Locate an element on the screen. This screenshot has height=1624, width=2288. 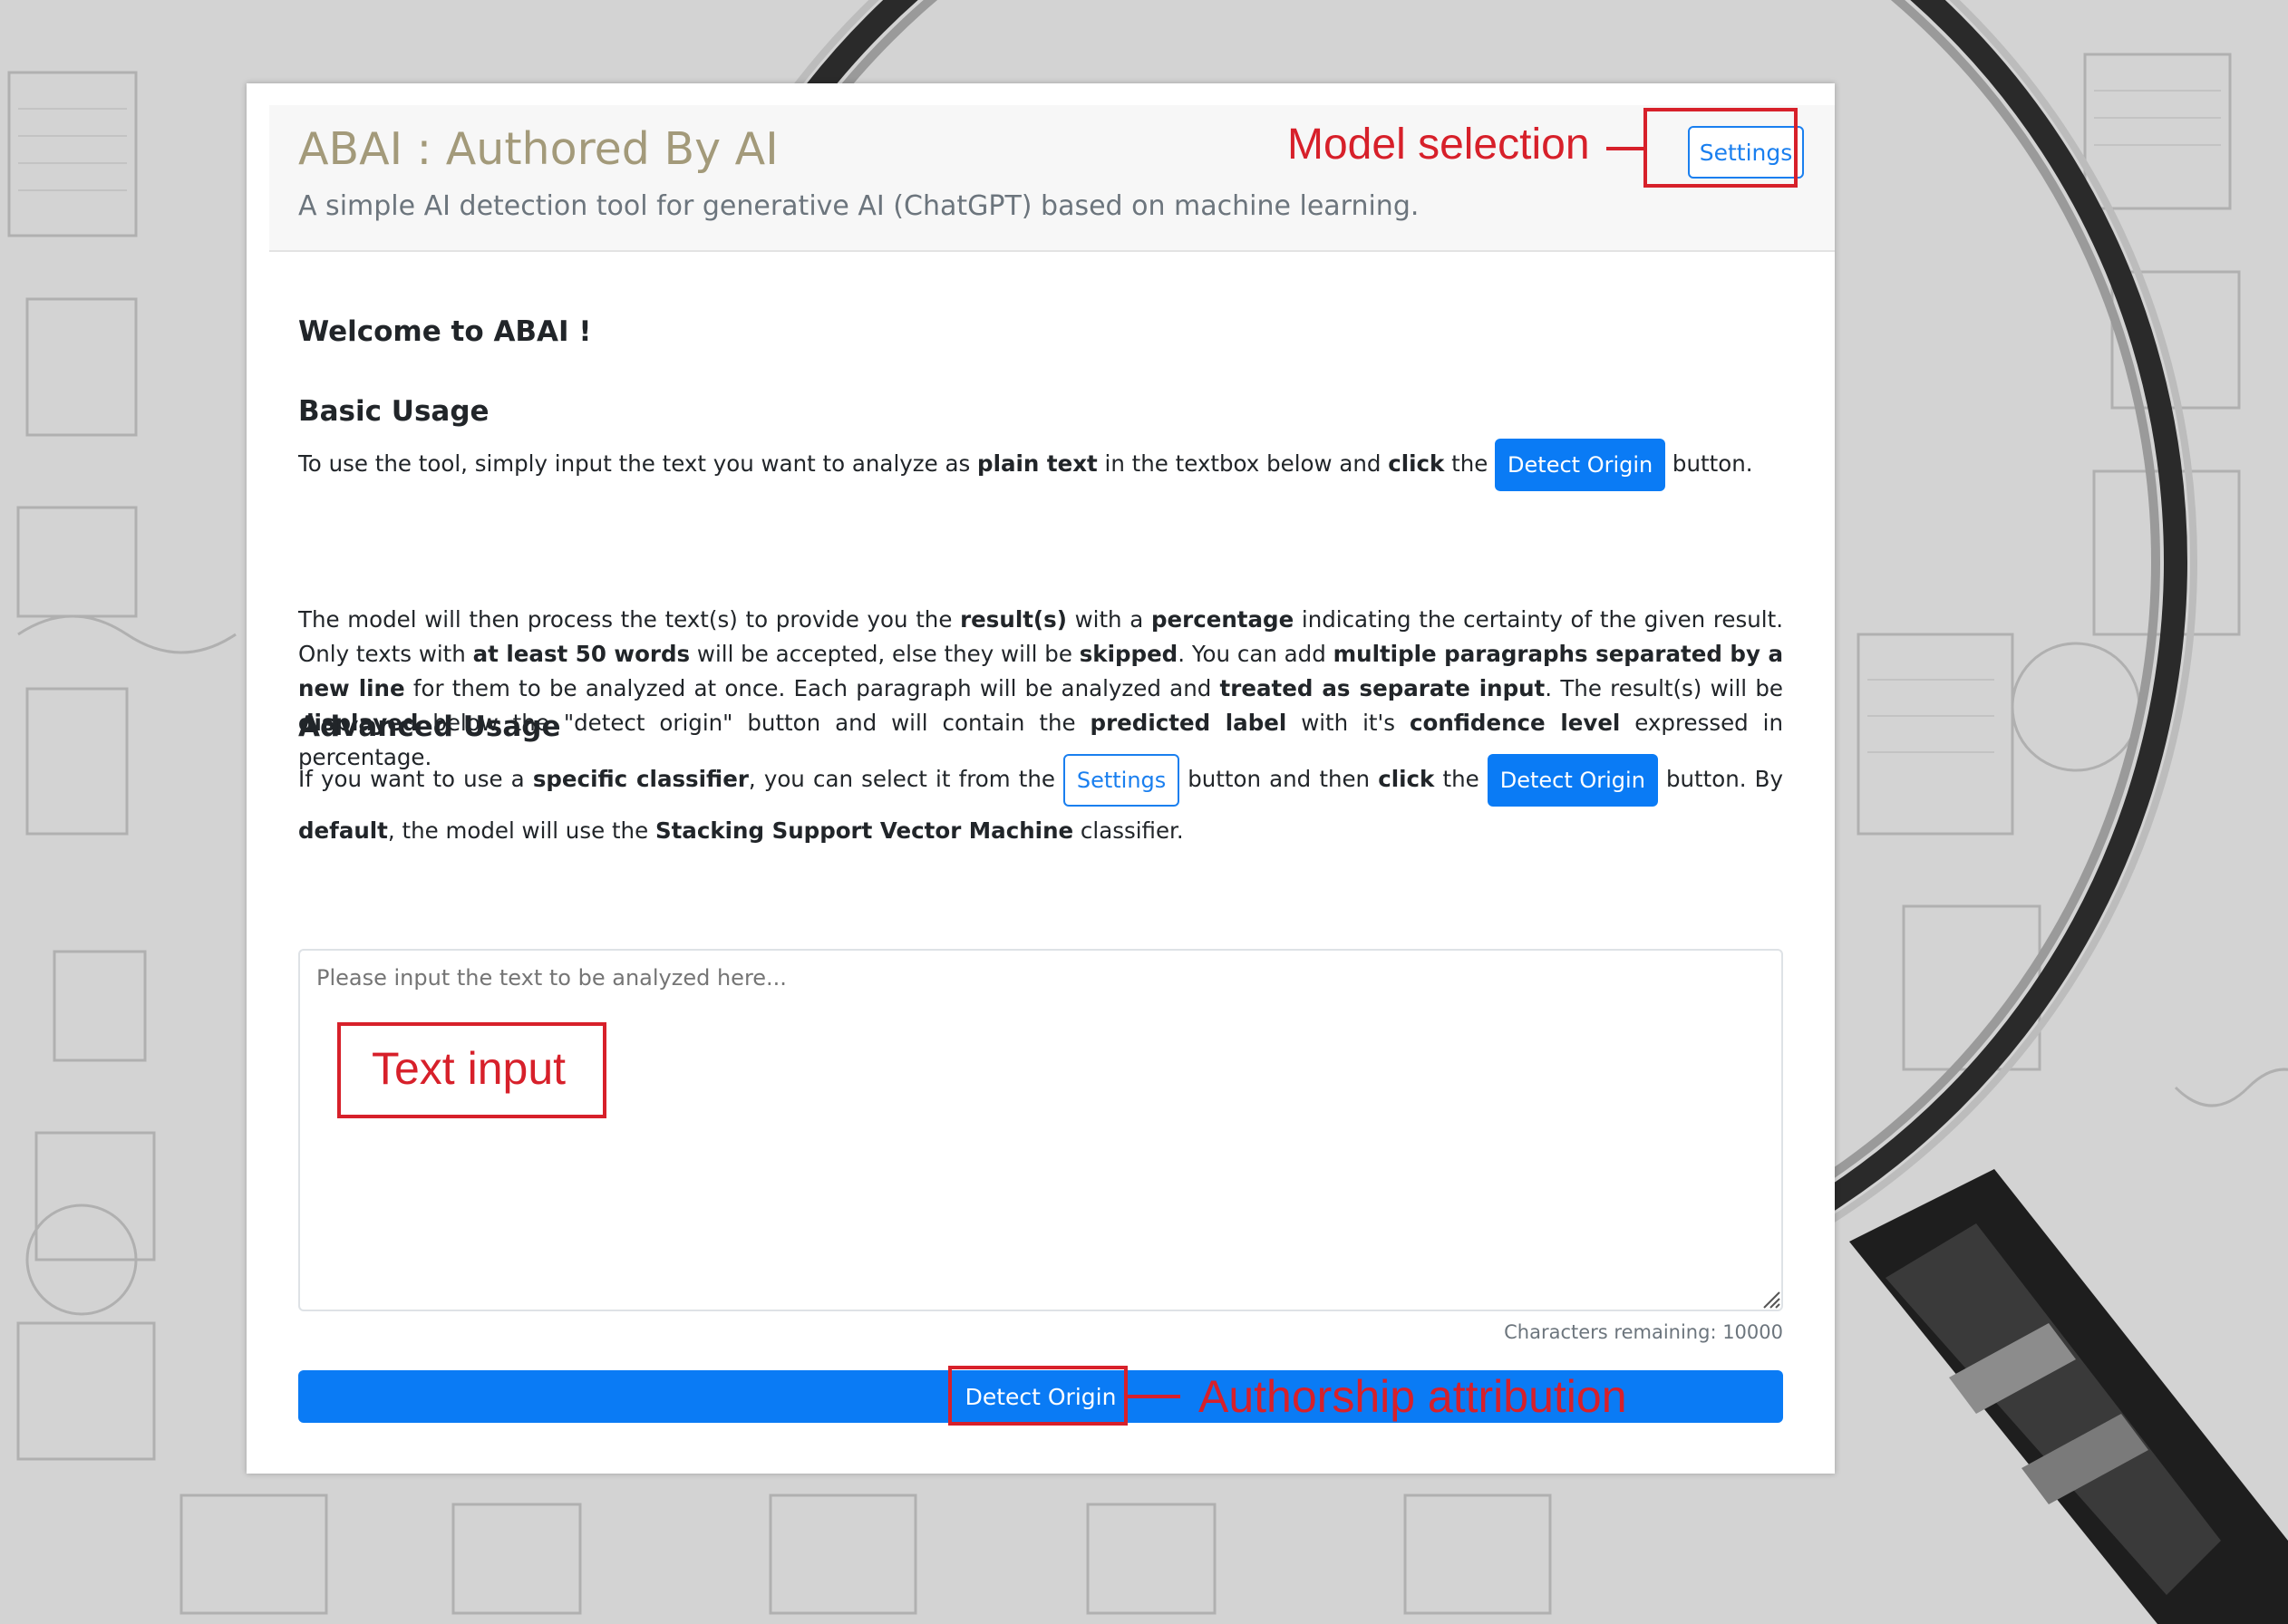
annotation-model-selection: Model selection is located at coordinates (1438, 145).